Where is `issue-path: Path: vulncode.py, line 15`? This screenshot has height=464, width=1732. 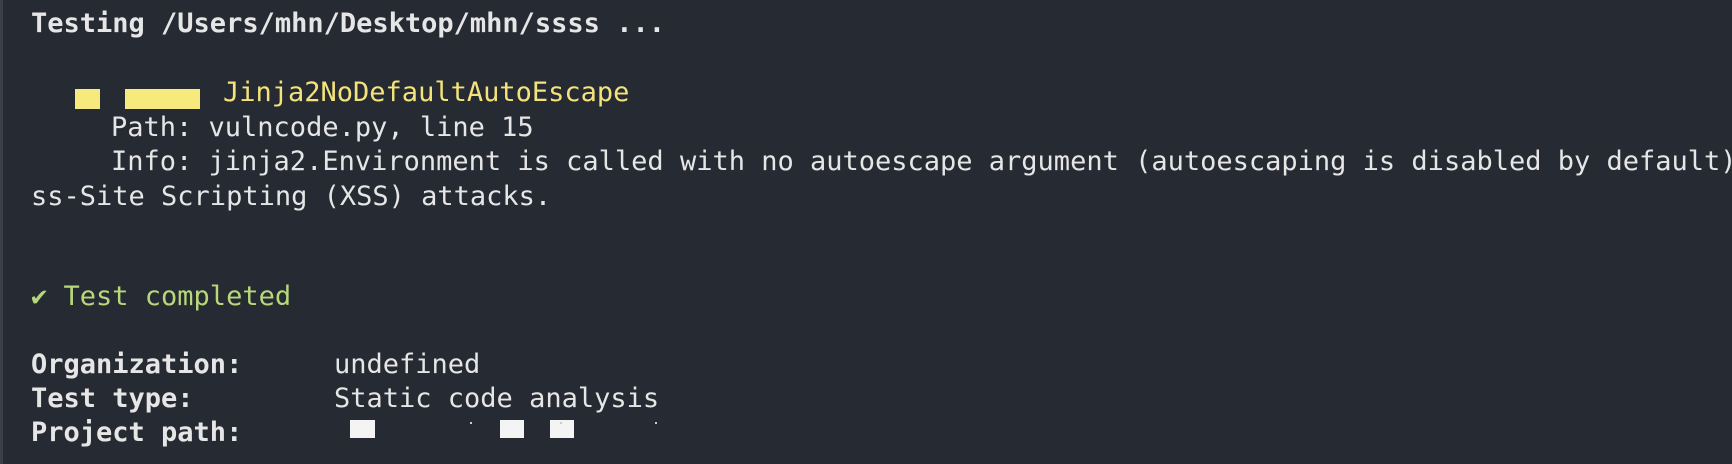 issue-path: Path: vulncode.py, line 15 is located at coordinates (322, 127).